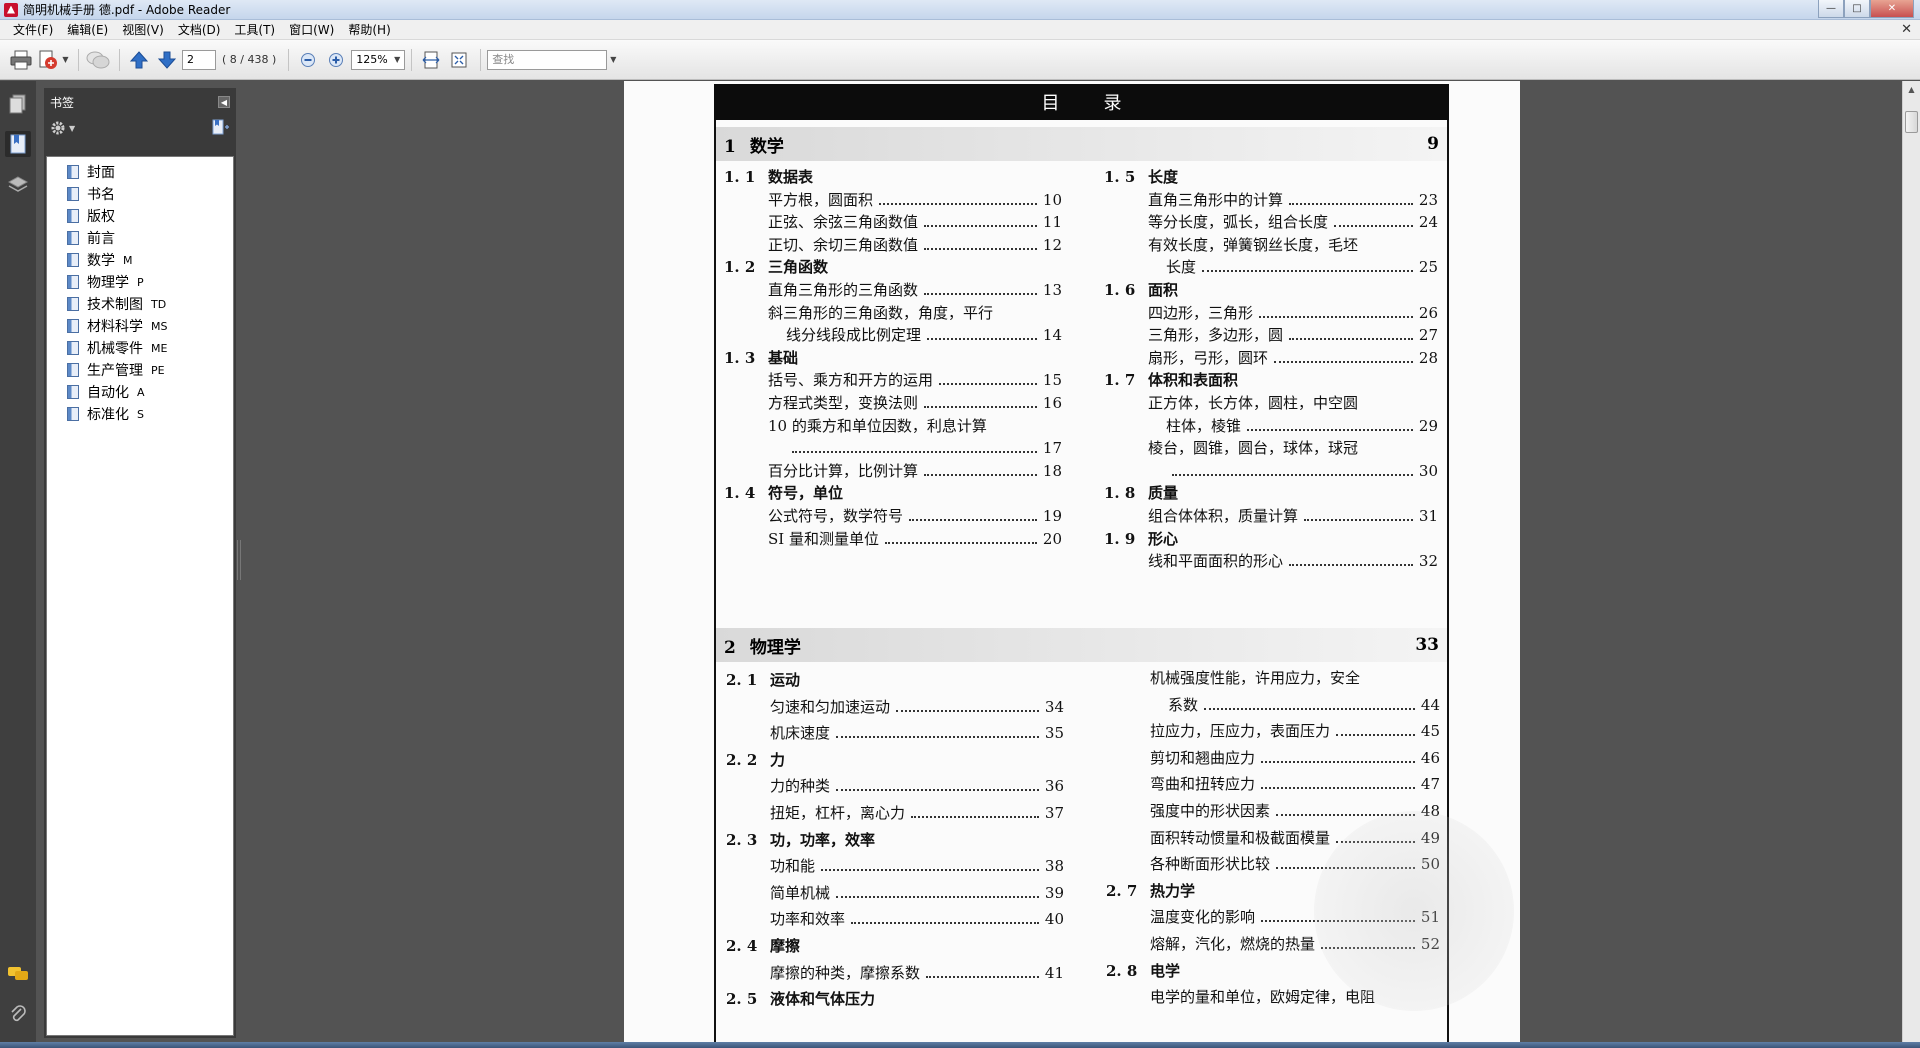 This screenshot has width=1920, height=1048. I want to click on panel-splitter, so click(239, 560).